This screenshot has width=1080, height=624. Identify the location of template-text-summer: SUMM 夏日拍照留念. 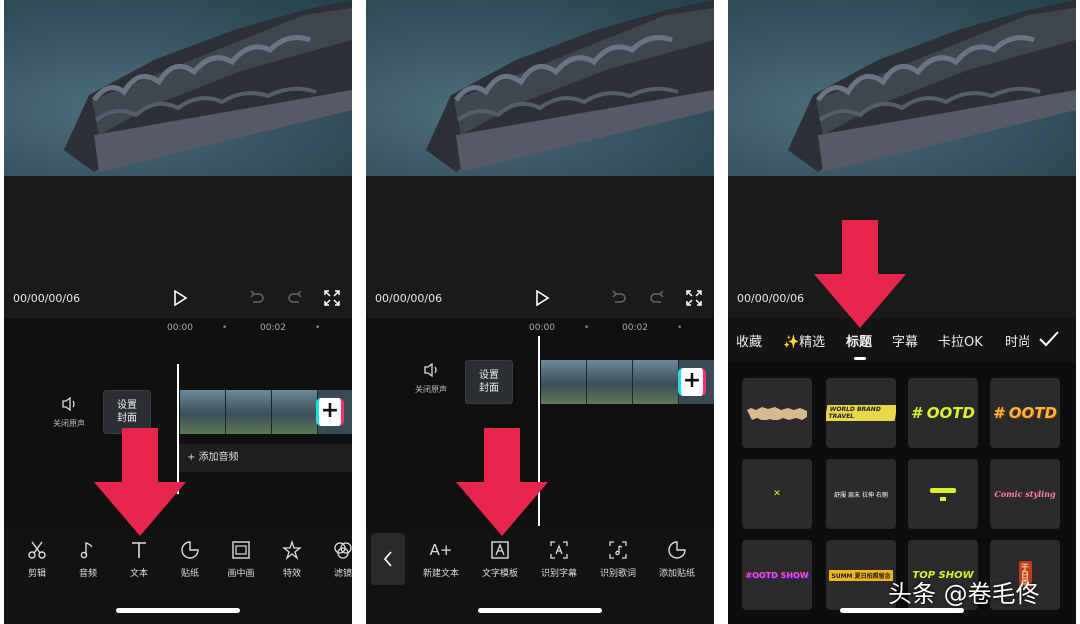
(861, 575).